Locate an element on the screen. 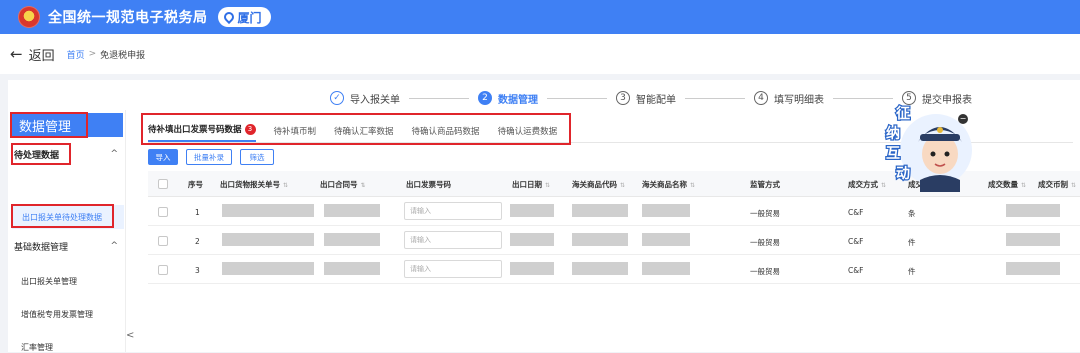 This screenshot has height=353, width=1080. mascot-uniform is located at coordinates (940, 183).